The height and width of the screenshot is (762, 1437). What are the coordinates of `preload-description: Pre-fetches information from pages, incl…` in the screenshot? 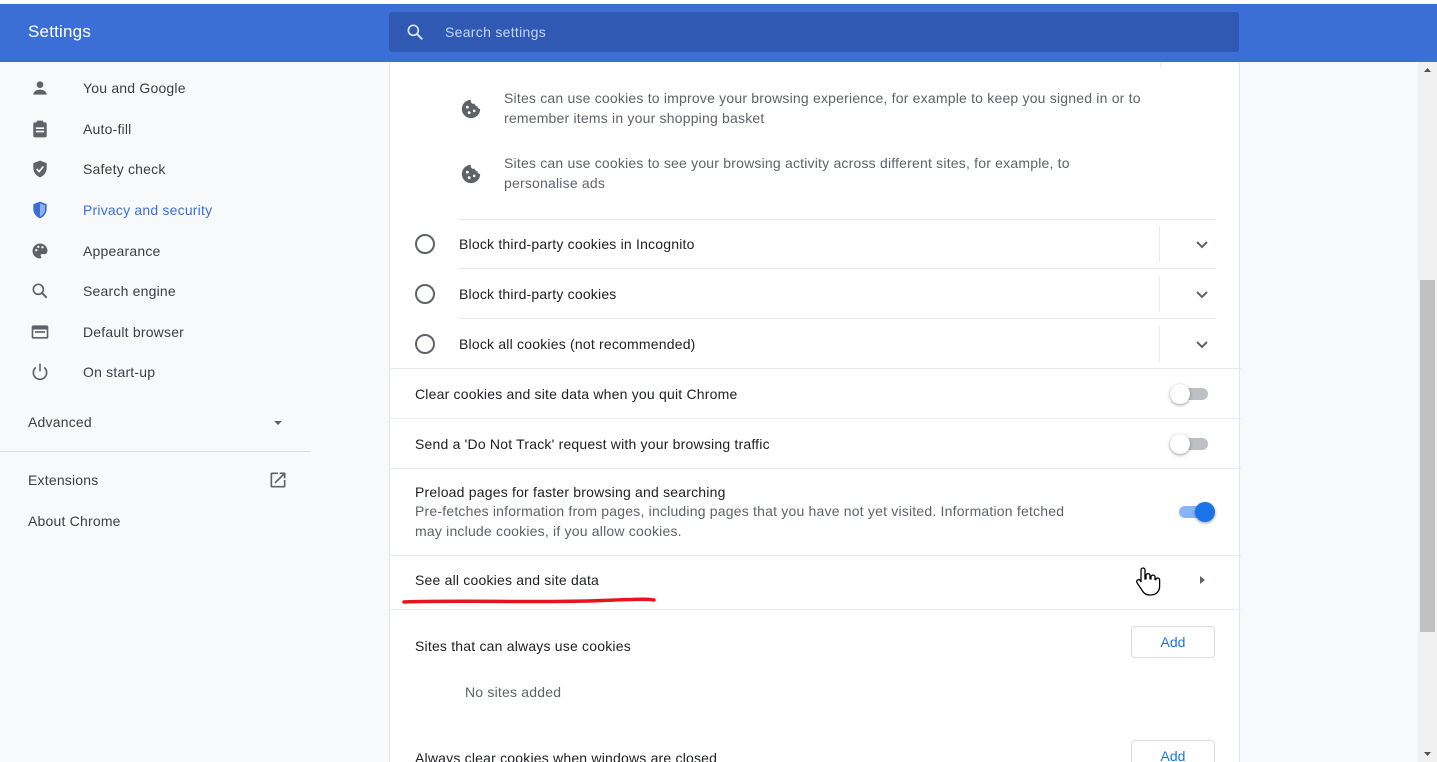 It's located at (739, 521).